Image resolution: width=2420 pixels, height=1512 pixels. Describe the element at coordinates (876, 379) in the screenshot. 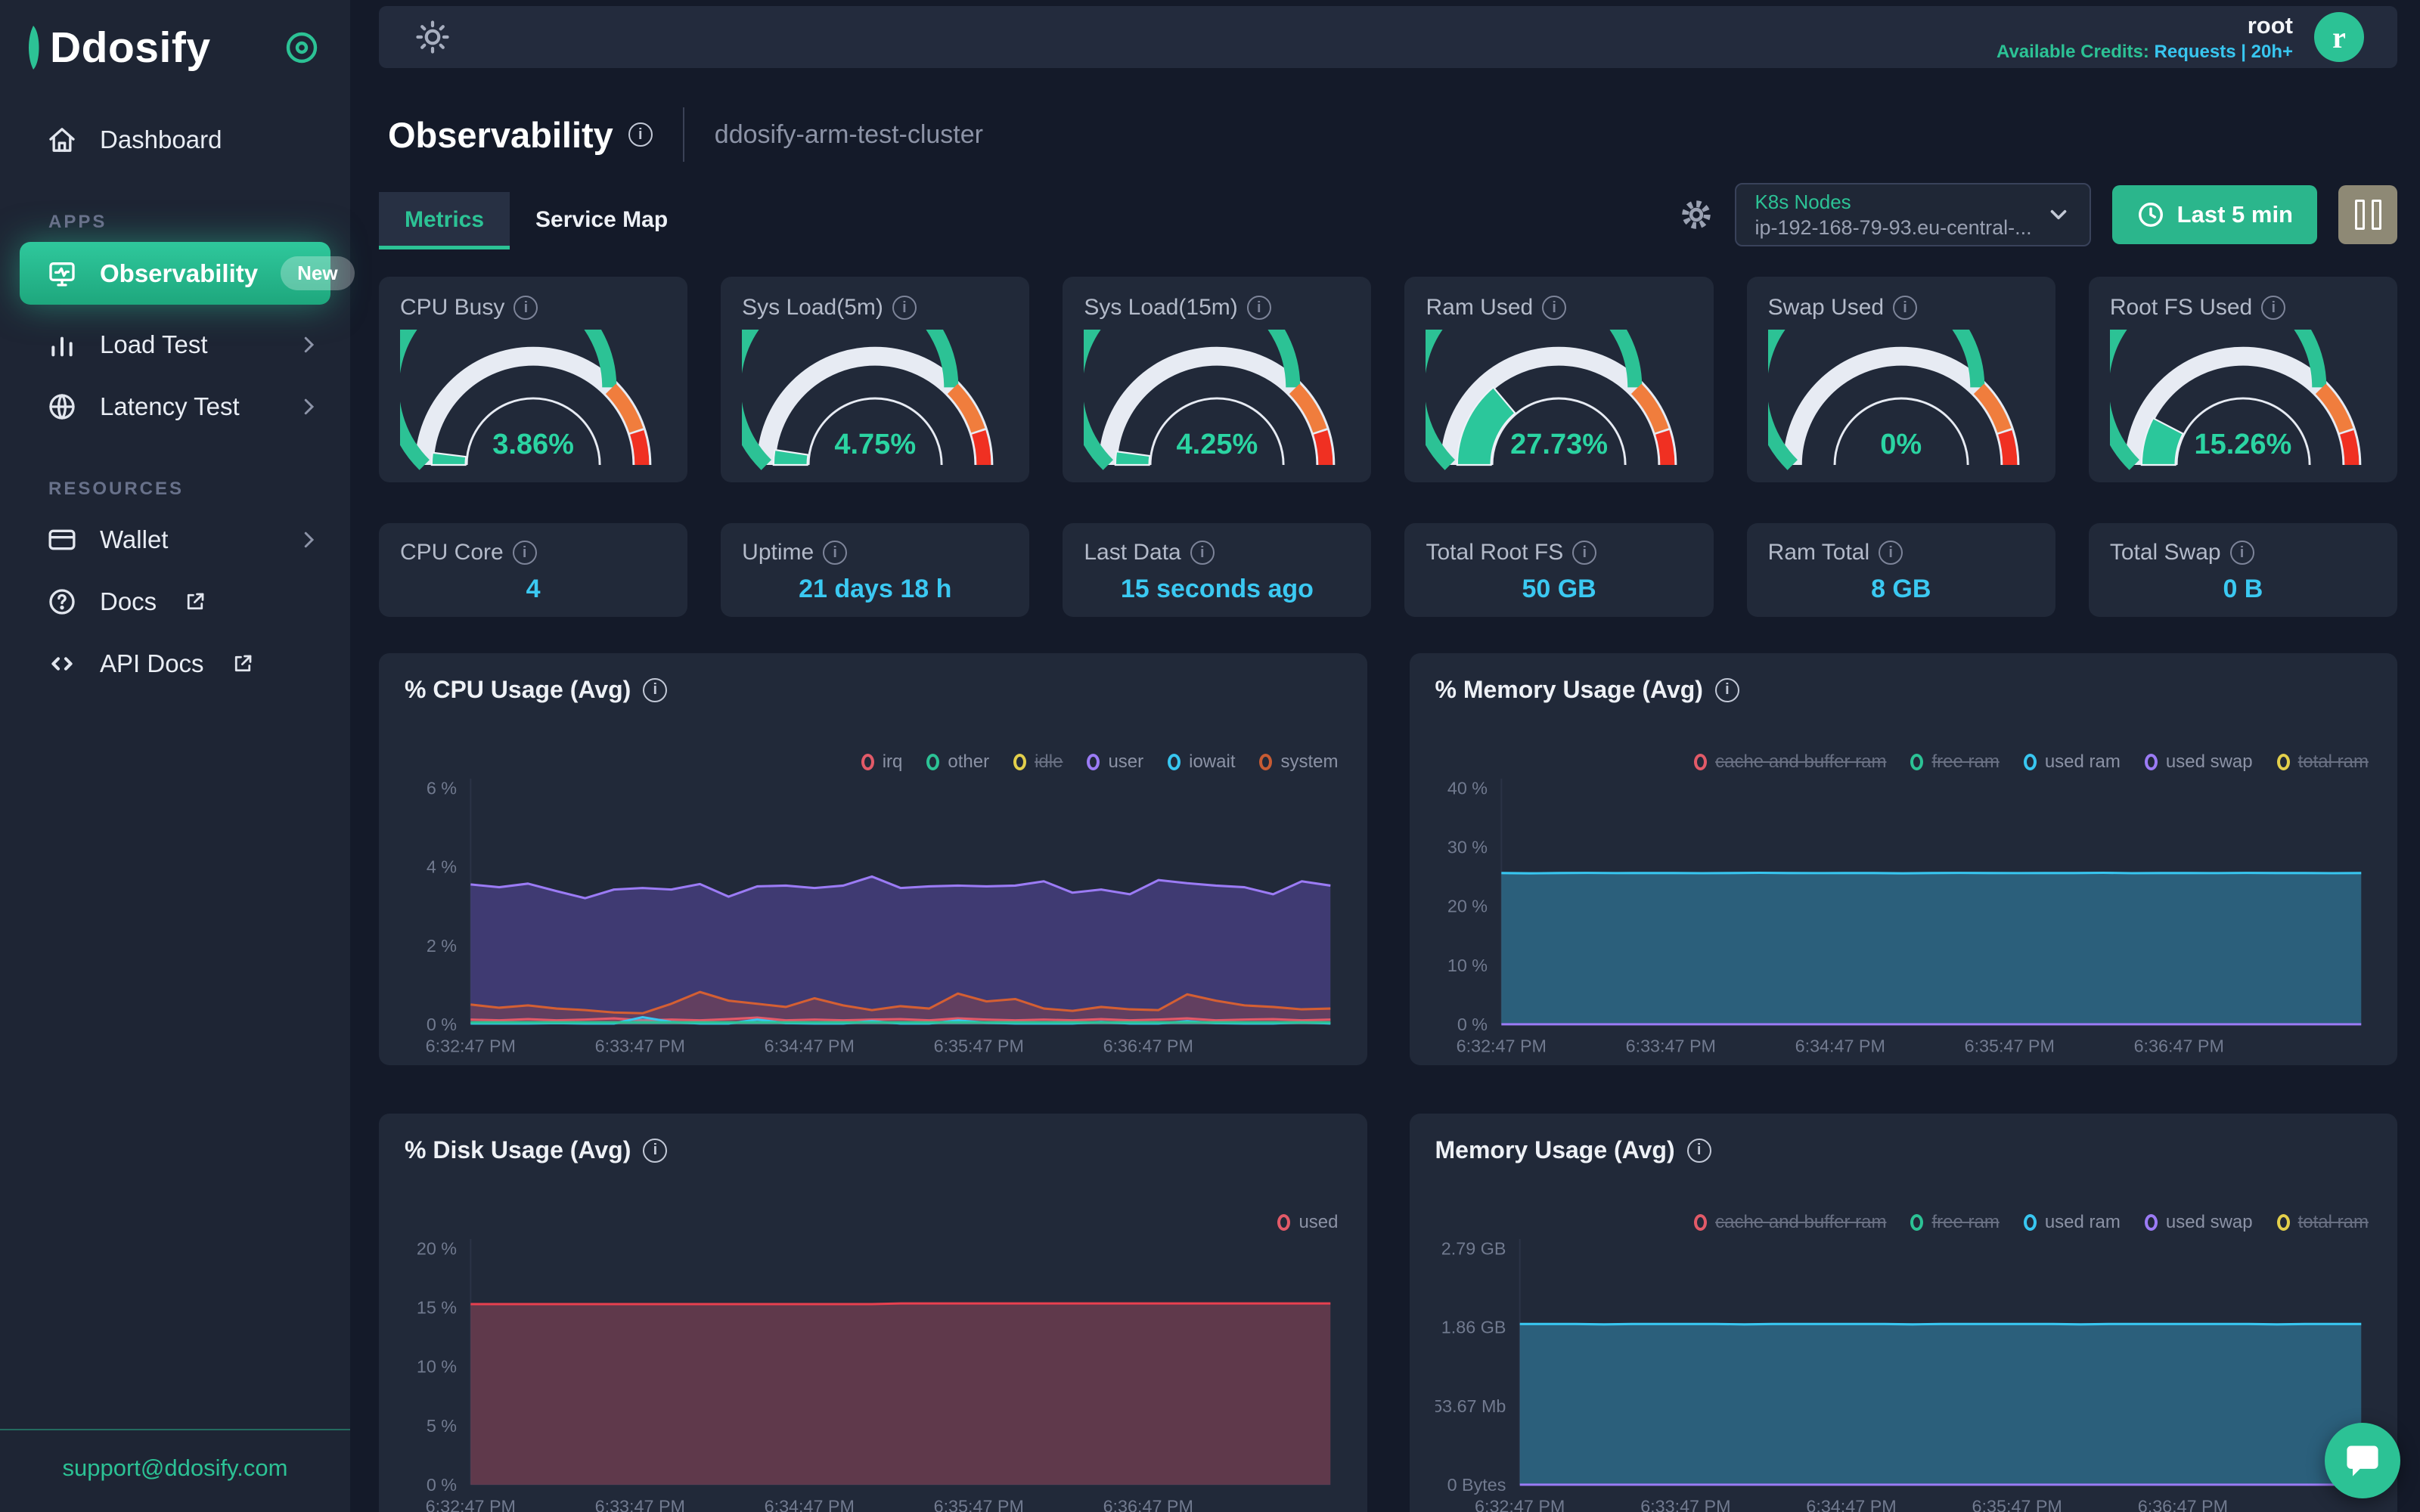

I see `gauge-card-sys-load-5m: Sys Load(5m) 4.75%` at that location.